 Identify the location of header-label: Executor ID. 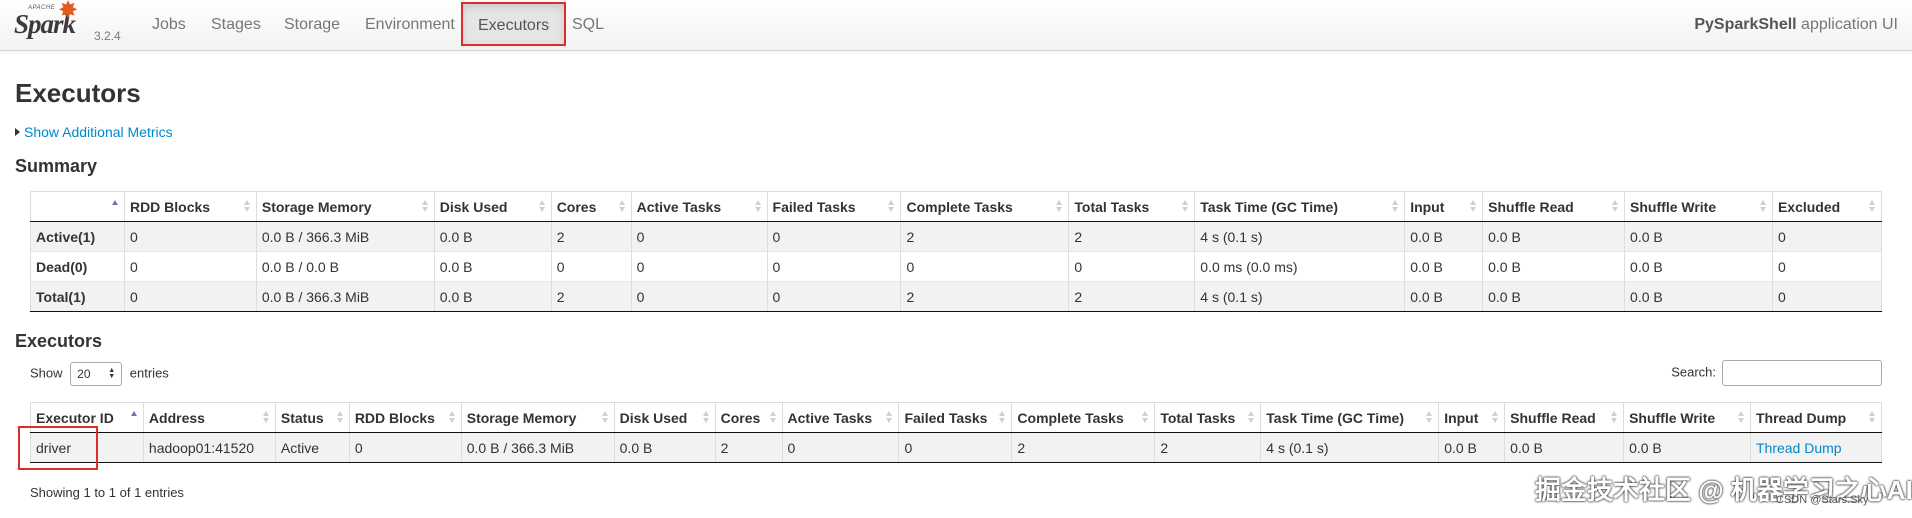
(75, 417).